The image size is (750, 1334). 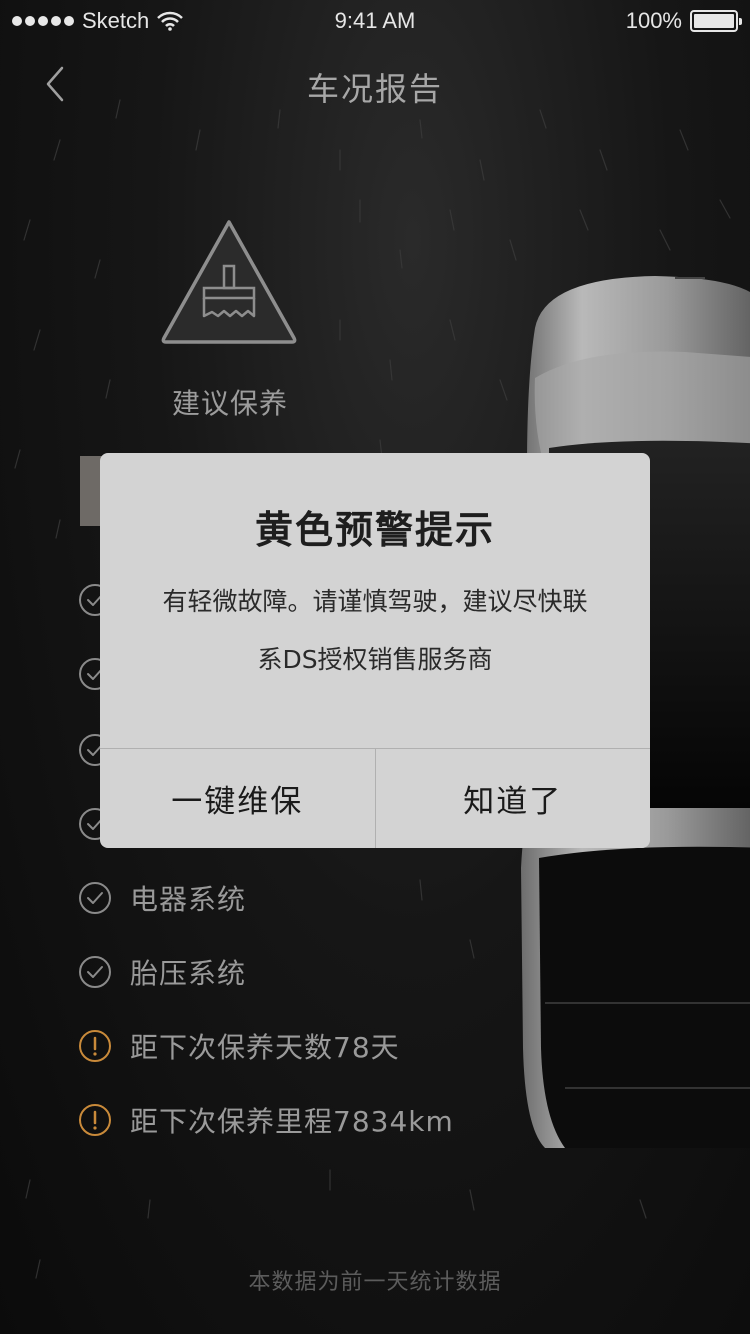 What do you see at coordinates (91, 491) in the screenshot?
I see `obscured-card-edge` at bounding box center [91, 491].